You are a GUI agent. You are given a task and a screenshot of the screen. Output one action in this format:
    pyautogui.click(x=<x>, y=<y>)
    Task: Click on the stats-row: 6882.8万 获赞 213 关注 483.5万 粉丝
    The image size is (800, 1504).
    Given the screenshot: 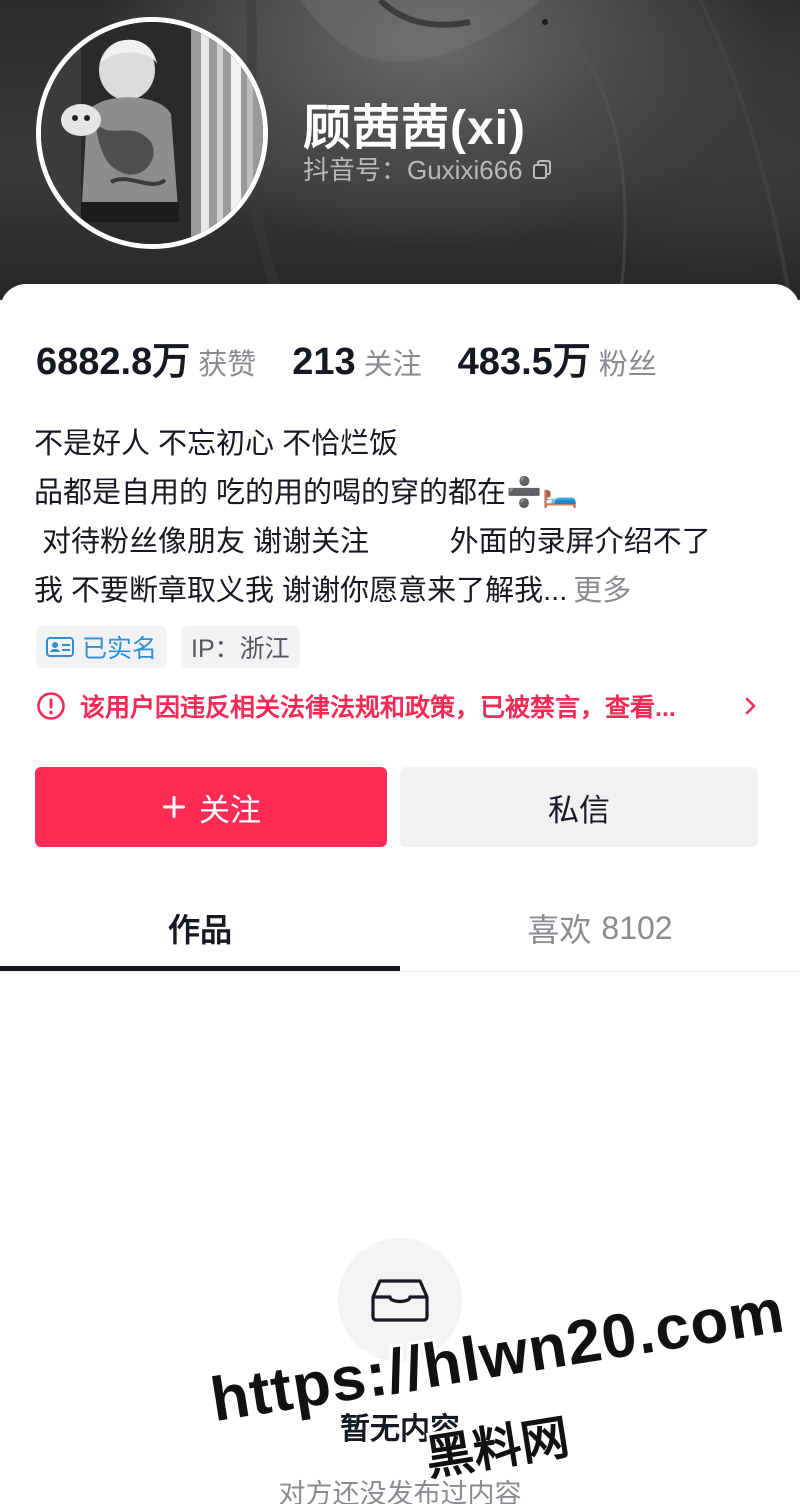 What is the action you would take?
    pyautogui.click(x=364, y=357)
    